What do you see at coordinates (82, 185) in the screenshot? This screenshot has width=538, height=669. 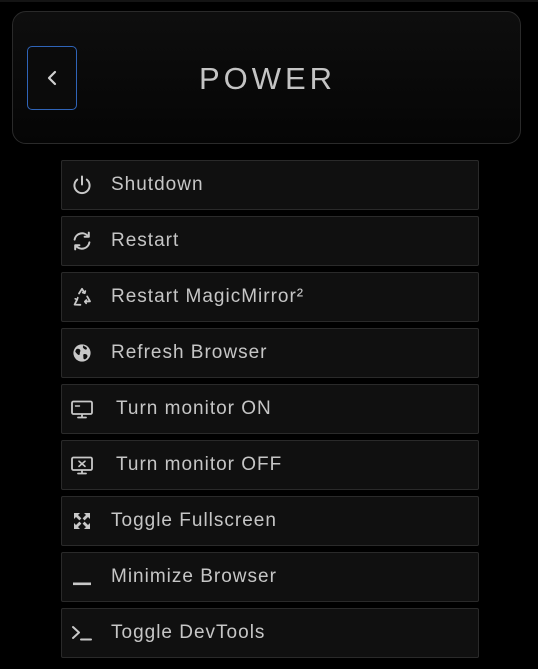 I see `power-icon` at bounding box center [82, 185].